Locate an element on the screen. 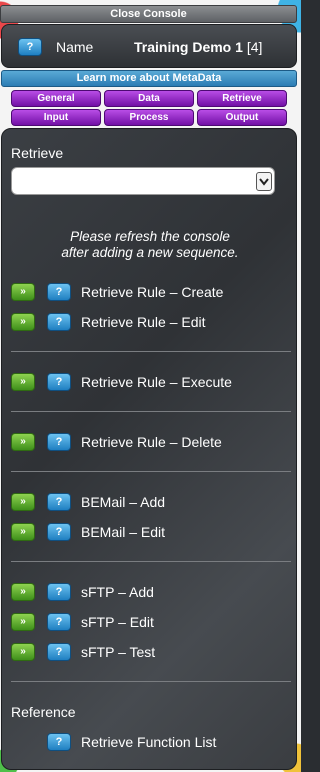 This screenshot has width=320, height=772. item-retrieve-function-list: Retrieve Function List is located at coordinates (148, 742).